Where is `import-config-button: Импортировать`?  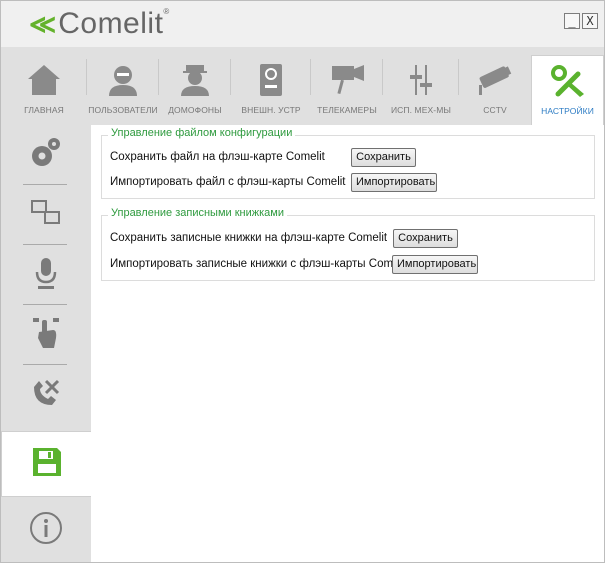
import-config-button: Импортировать is located at coordinates (394, 182).